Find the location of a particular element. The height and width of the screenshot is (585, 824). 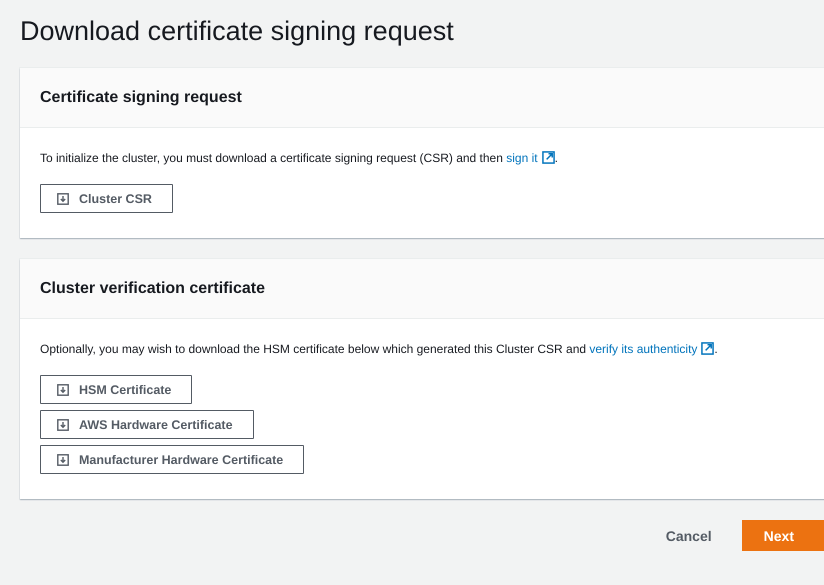

cancel-button: Cancel is located at coordinates (689, 535).